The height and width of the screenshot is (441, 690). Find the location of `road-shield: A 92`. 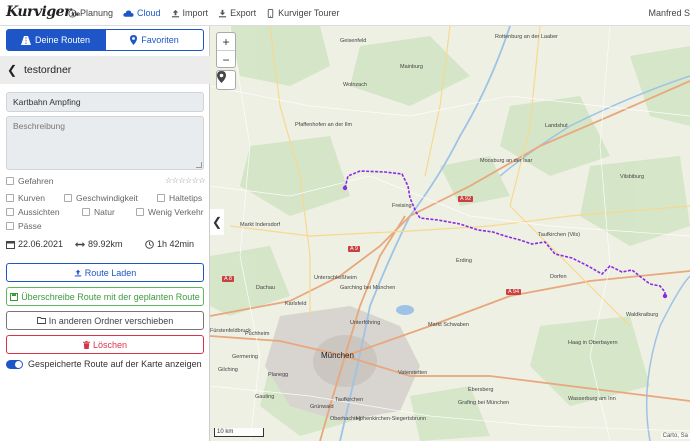

road-shield: A 92 is located at coordinates (466, 199).